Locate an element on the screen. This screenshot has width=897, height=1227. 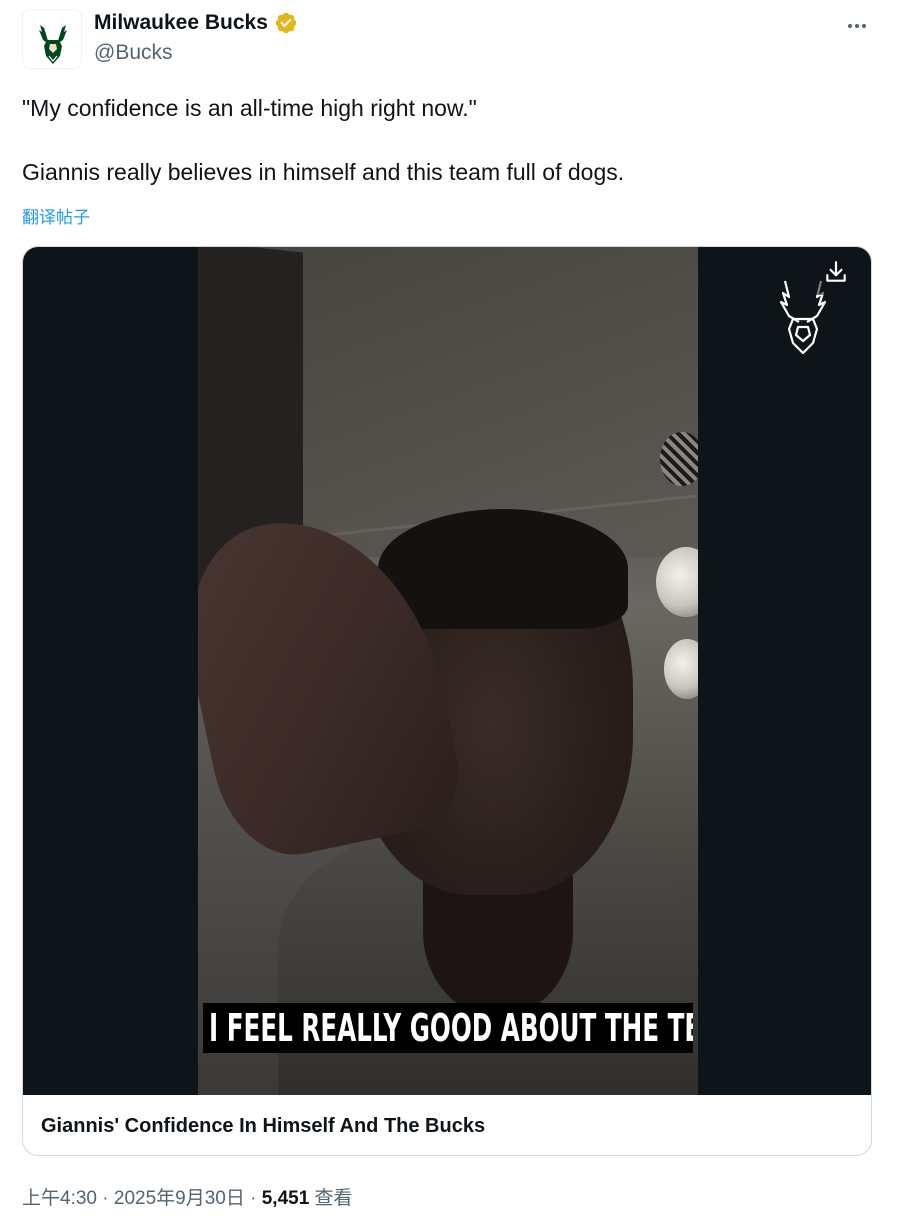
tweet-date: 2025年9月30日 is located at coordinates (179, 1198).